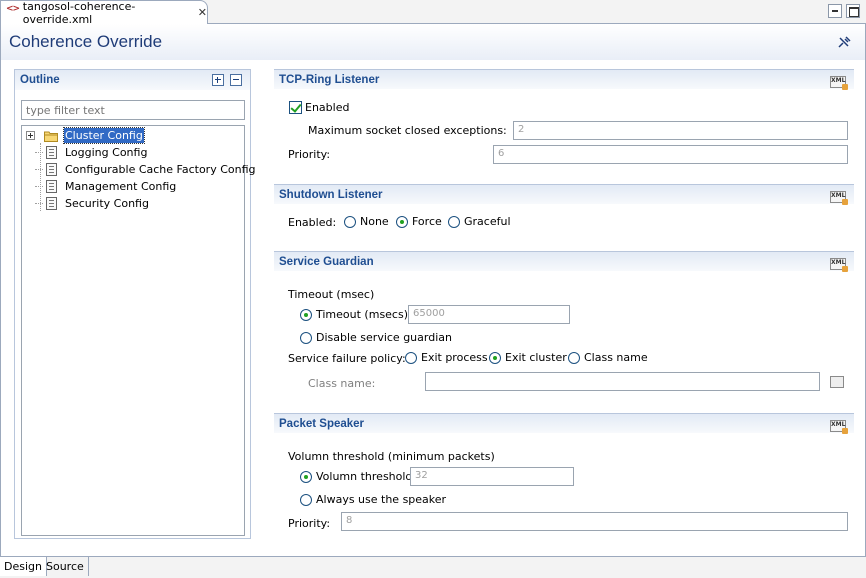  What do you see at coordinates (853, 11) in the screenshot?
I see `maximize-button` at bounding box center [853, 11].